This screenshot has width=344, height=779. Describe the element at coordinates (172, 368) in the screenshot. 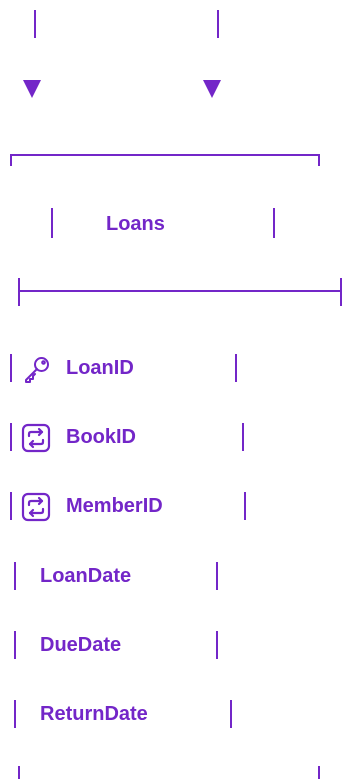

I see `field-row-loanid: LoanID` at that location.